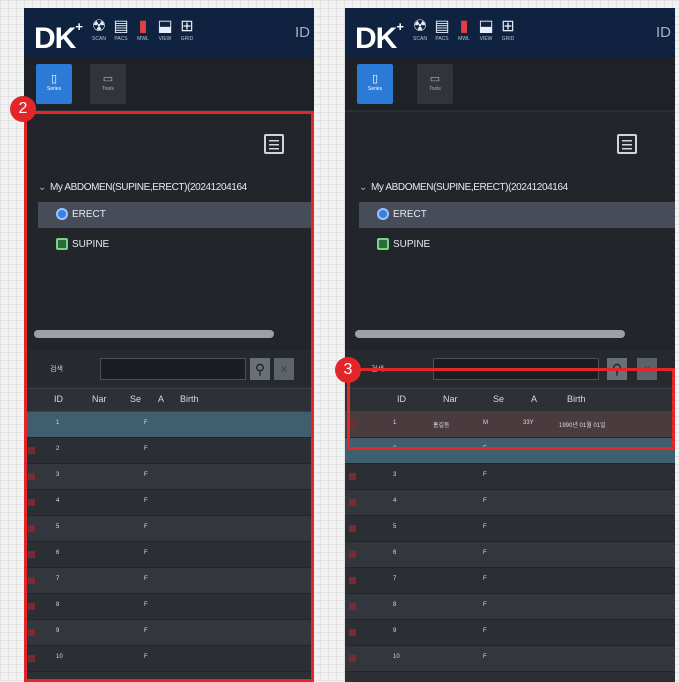  I want to click on series-item-supine: SUPINE, so click(517, 245).